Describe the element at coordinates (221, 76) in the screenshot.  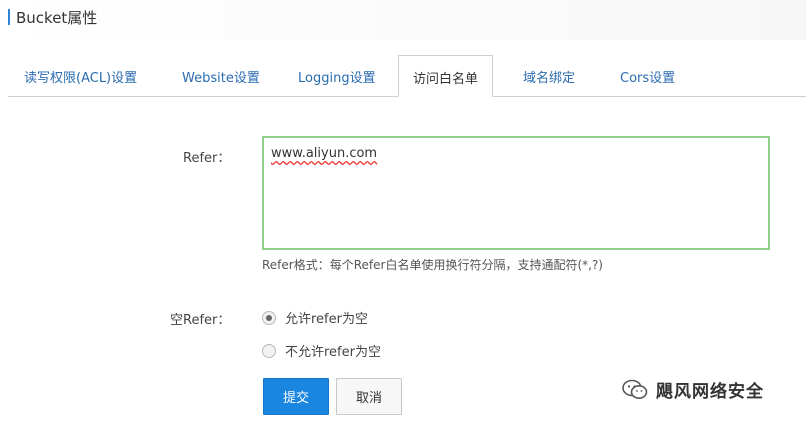
I see `tab-website: Website设置` at that location.